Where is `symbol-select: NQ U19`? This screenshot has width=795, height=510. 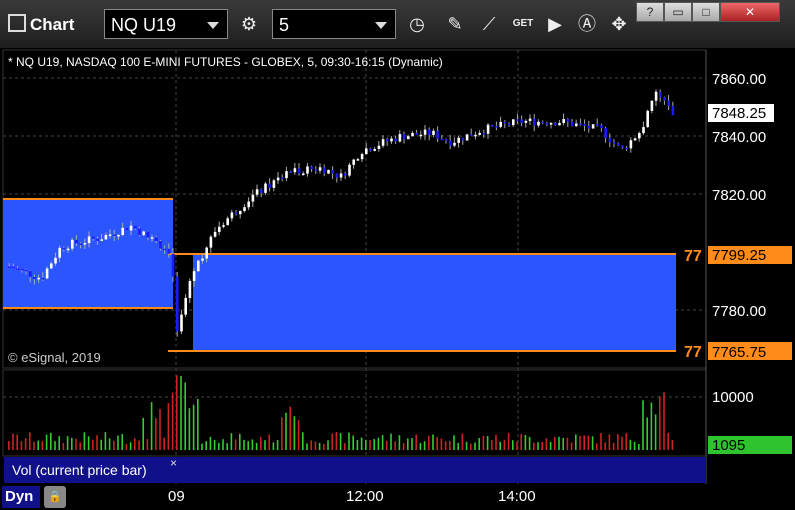 symbol-select: NQ U19 is located at coordinates (166, 24).